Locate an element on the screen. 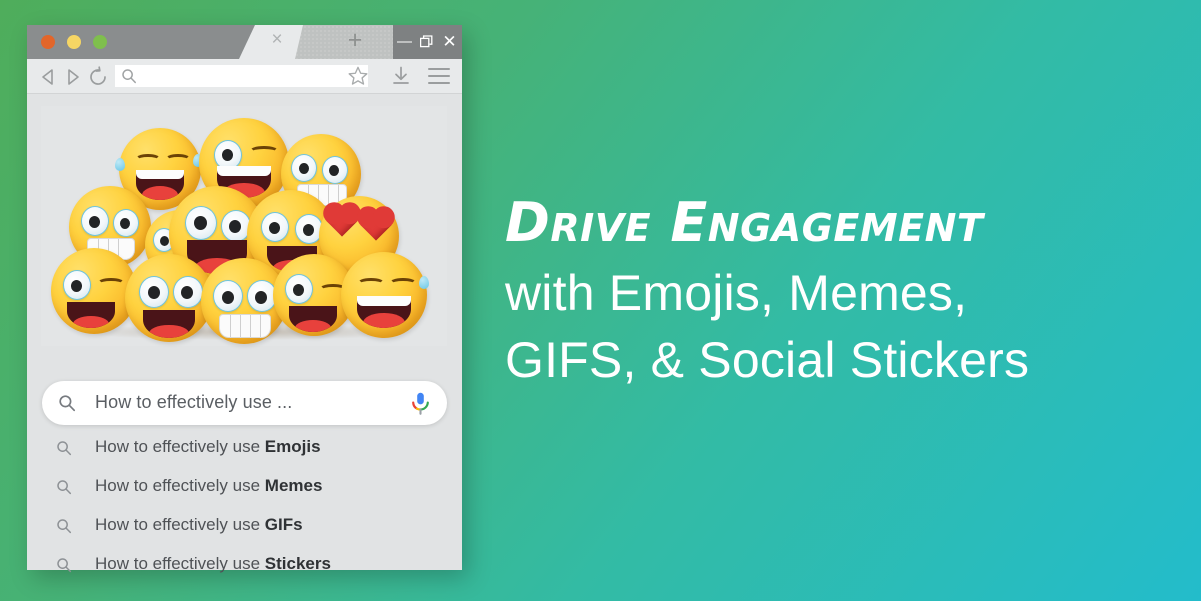  window-minimize-dot is located at coordinates (74, 42).